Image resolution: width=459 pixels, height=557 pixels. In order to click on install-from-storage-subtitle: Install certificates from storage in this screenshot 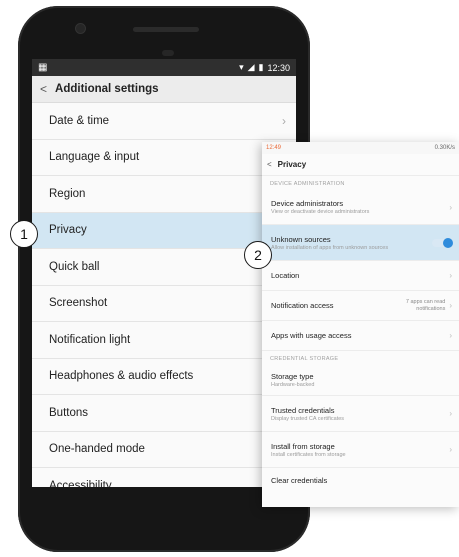, I will do `click(308, 454)`.